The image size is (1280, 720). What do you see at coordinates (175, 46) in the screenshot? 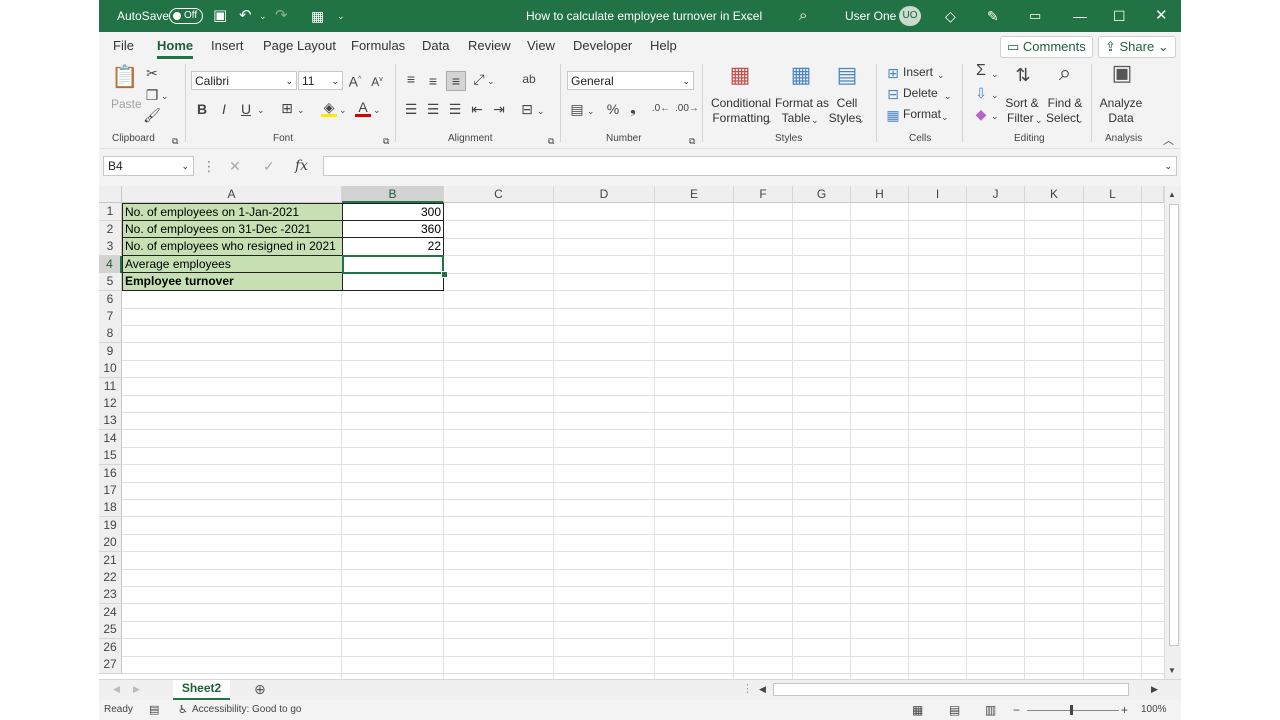
I see `tab-home: Home` at bounding box center [175, 46].